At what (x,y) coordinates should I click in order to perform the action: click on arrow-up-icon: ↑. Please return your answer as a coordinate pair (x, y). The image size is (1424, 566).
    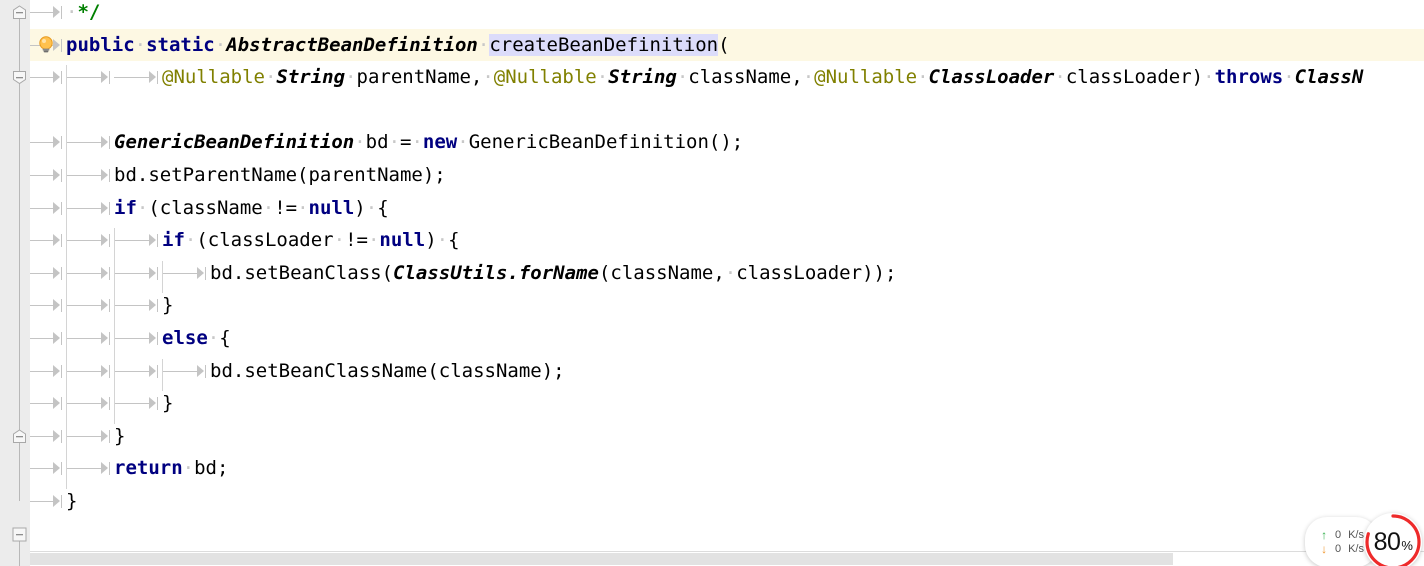
    Looking at the image, I should click on (1324, 535).